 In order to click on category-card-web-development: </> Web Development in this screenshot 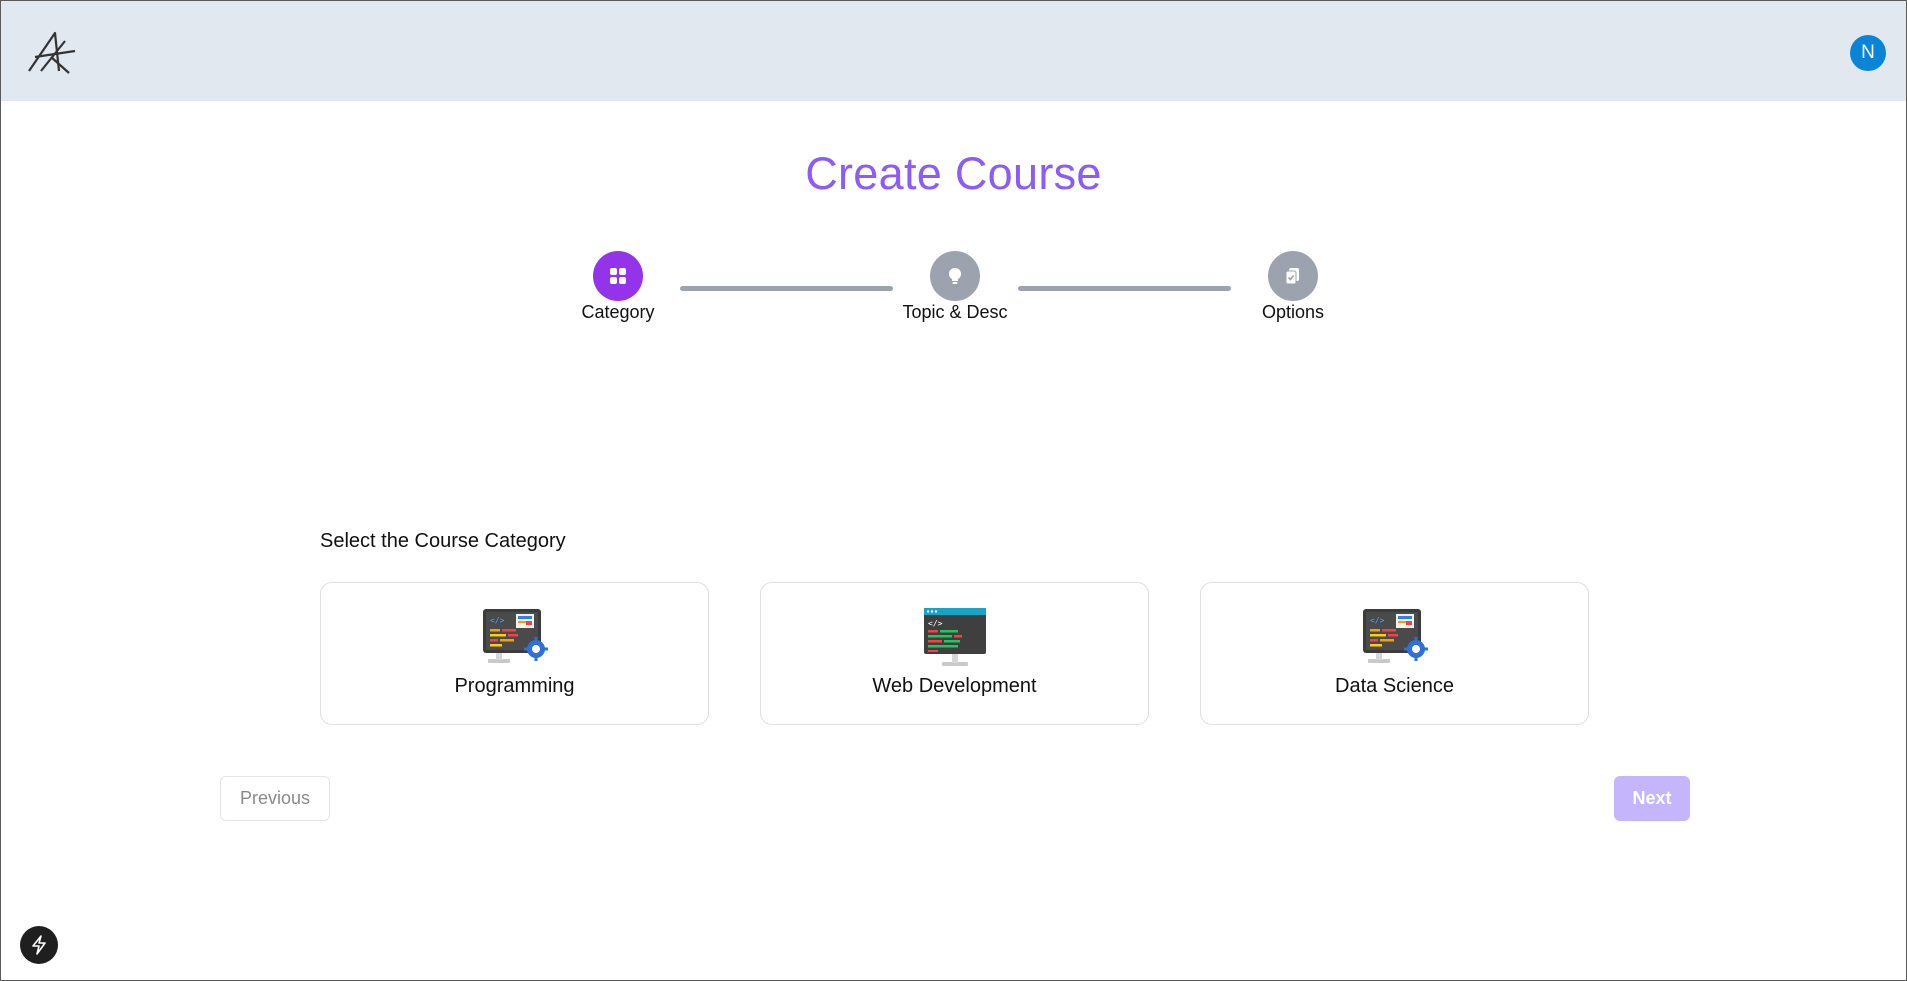, I will do `click(954, 653)`.